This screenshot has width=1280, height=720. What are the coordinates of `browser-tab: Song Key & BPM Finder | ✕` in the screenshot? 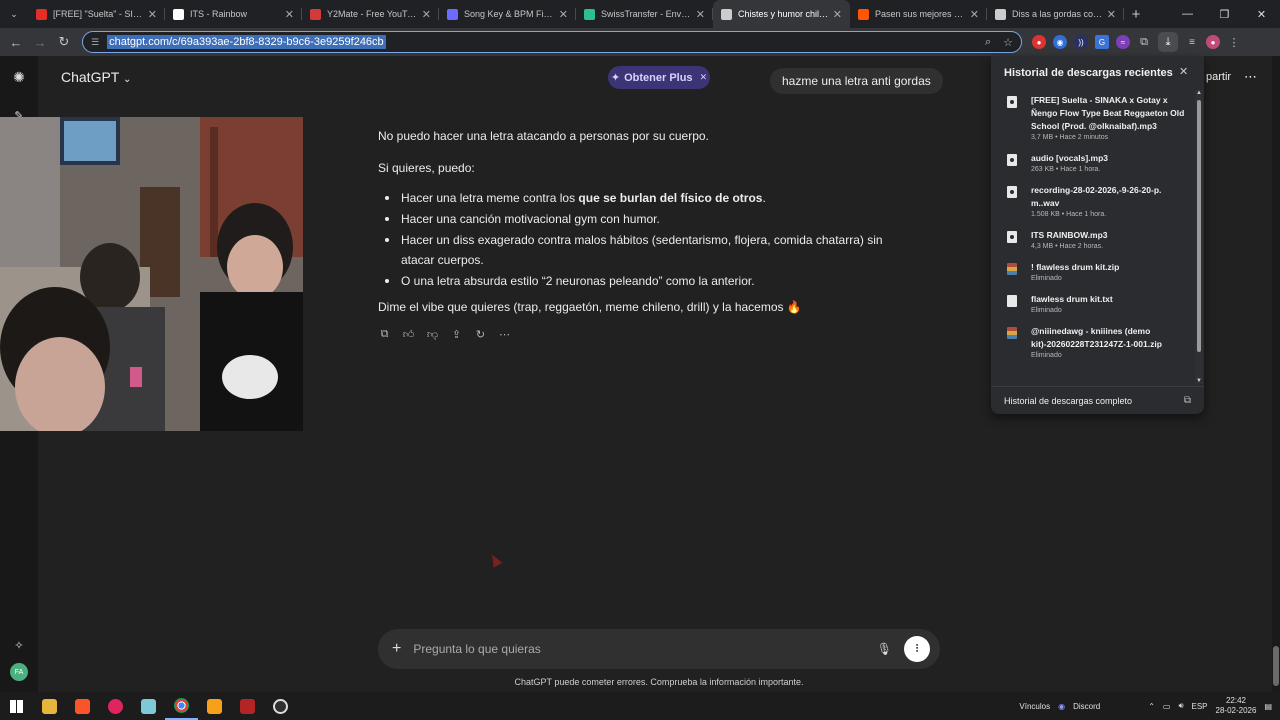 It's located at (507, 14).